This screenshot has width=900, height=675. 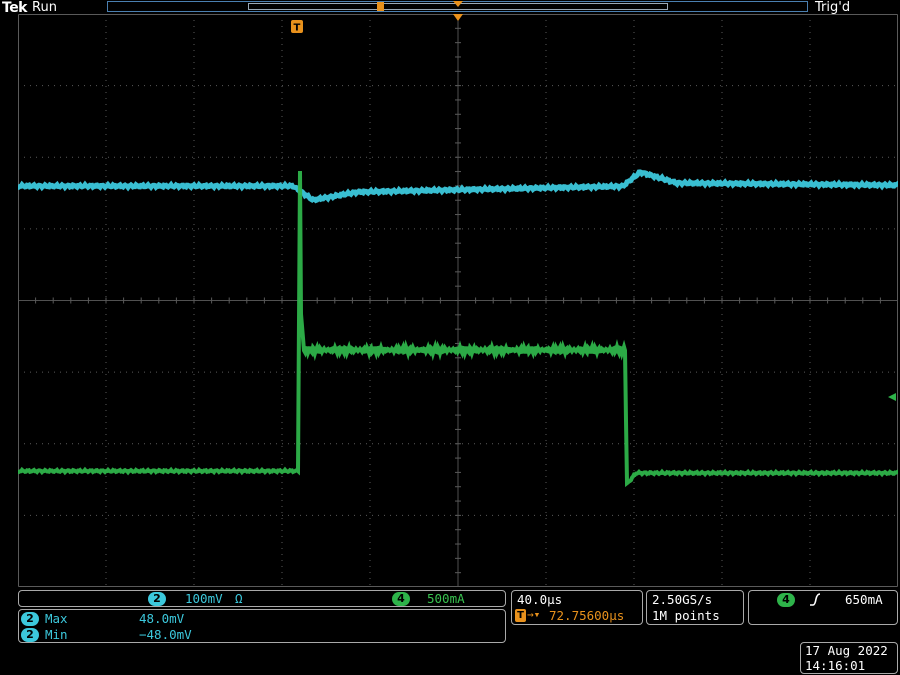 I want to click on date: 17 Aug 2022, so click(x=846, y=650).